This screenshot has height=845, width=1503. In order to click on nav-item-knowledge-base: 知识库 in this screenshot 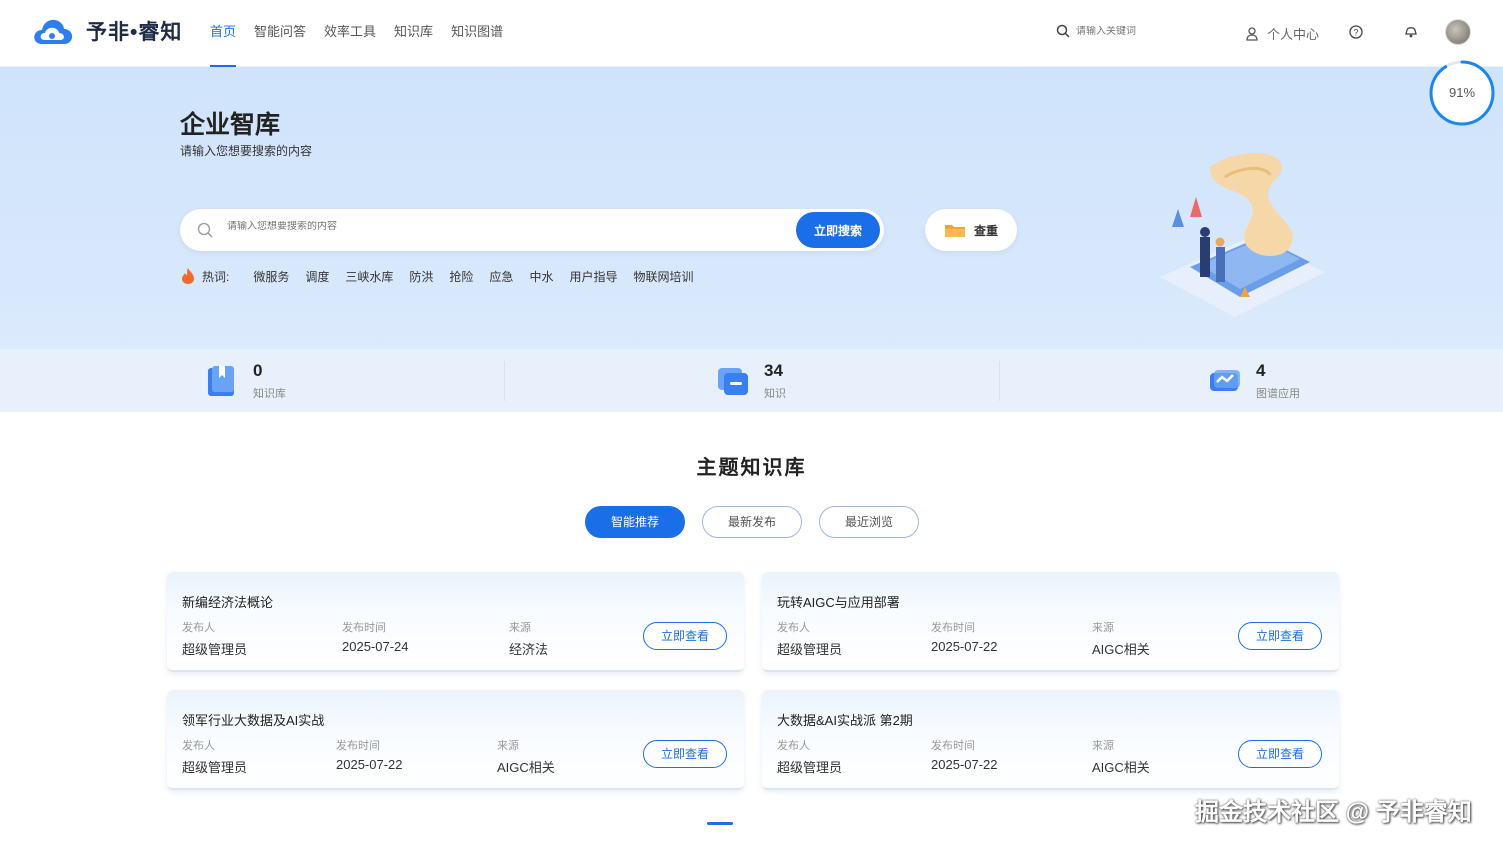, I will do `click(413, 33)`.